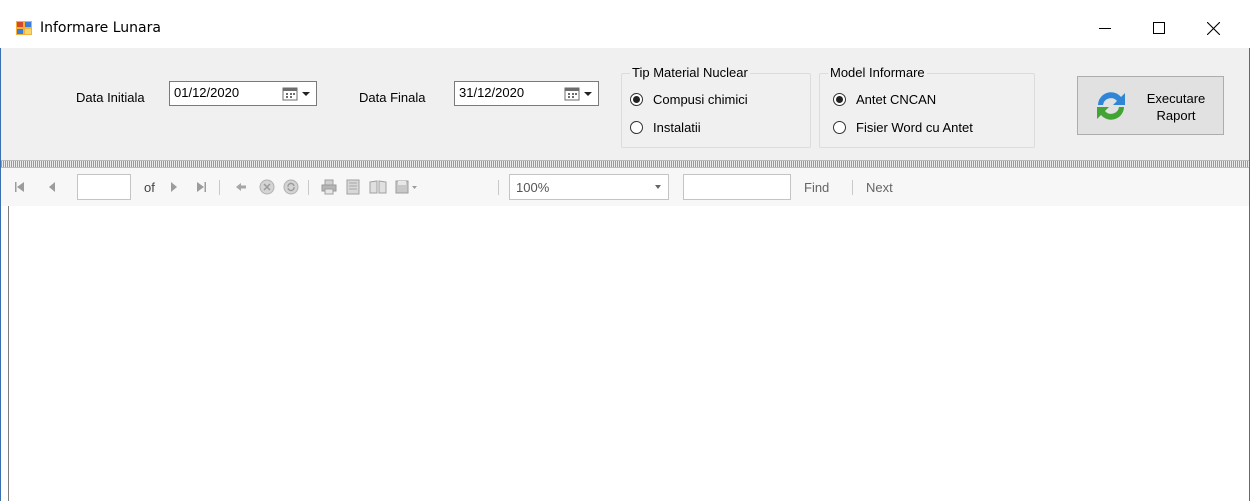  I want to click on print-icon, so click(329, 187).